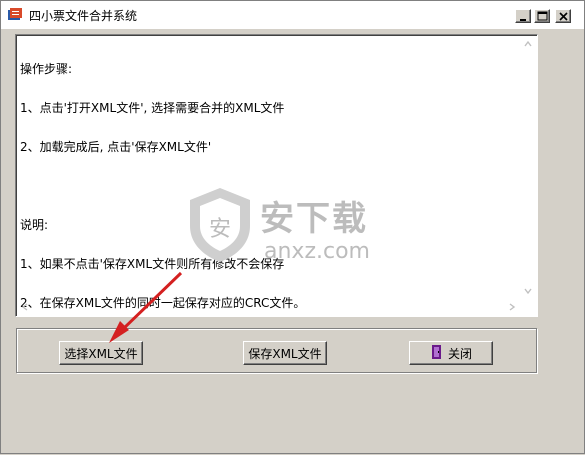 This screenshot has height=455, width=585. Describe the element at coordinates (292, 15) in the screenshot. I see `title-bar: 四小票文件合并系统` at that location.